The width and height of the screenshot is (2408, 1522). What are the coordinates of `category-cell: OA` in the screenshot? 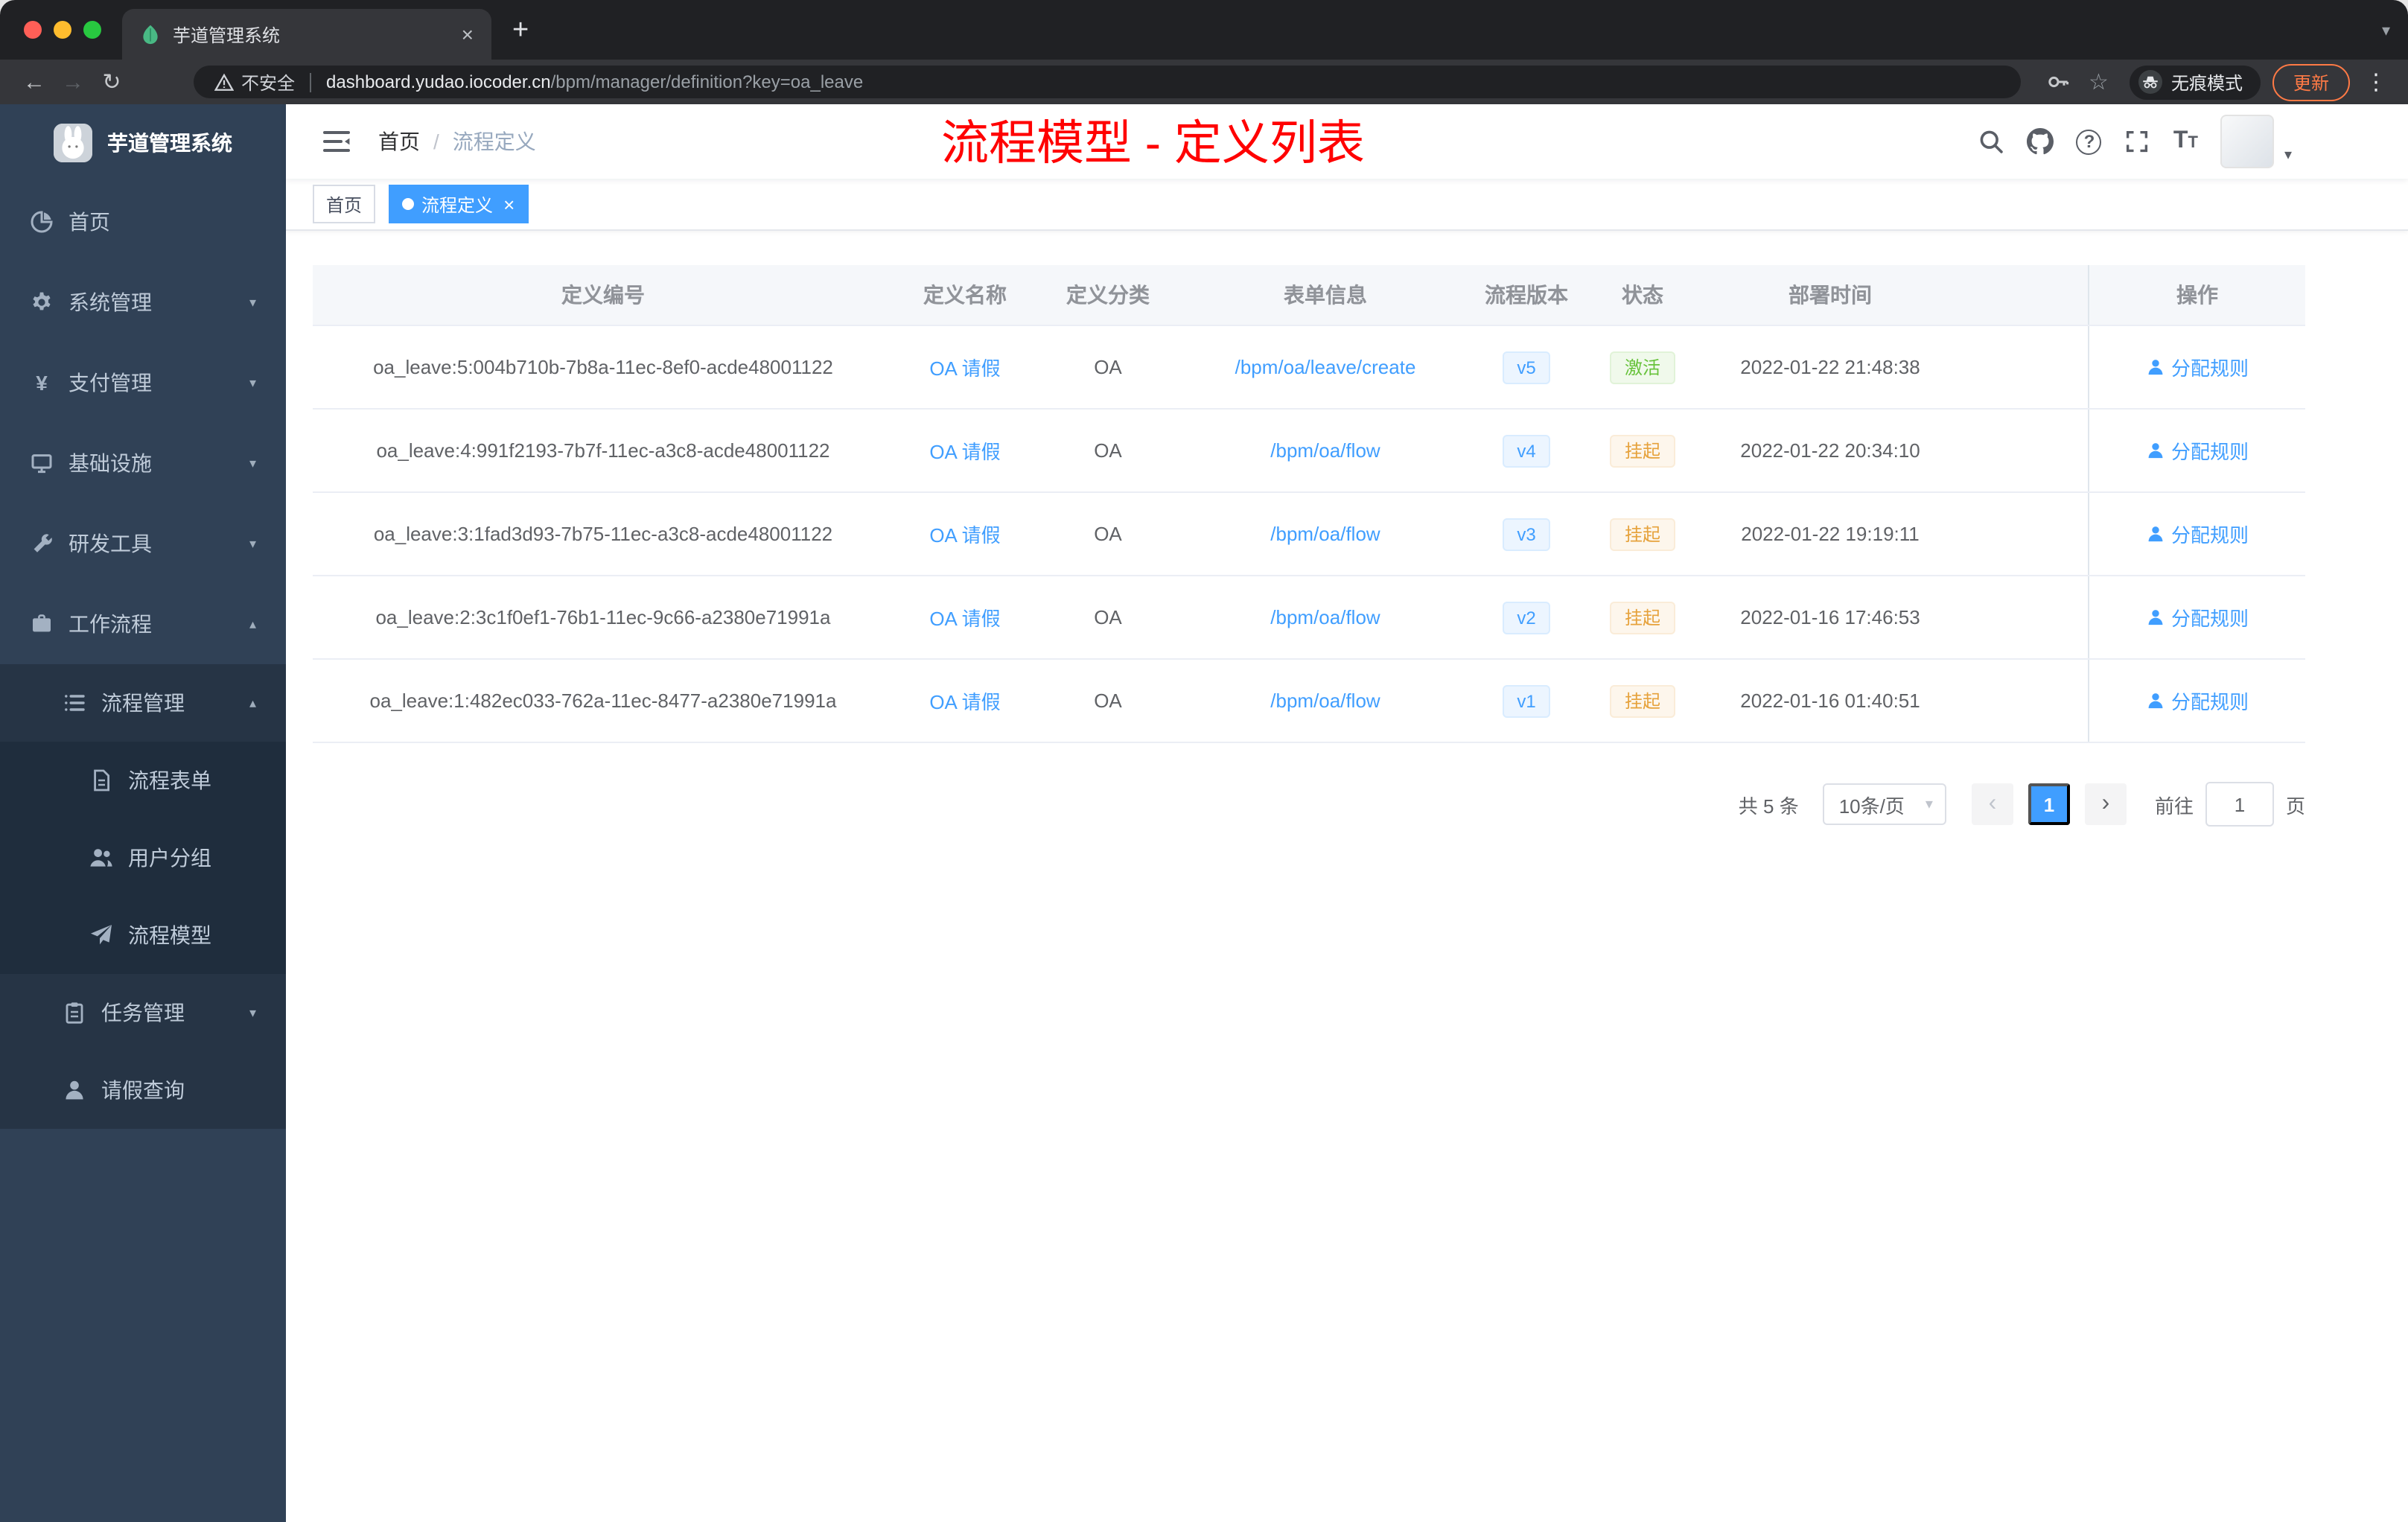 It's located at (1108, 450).